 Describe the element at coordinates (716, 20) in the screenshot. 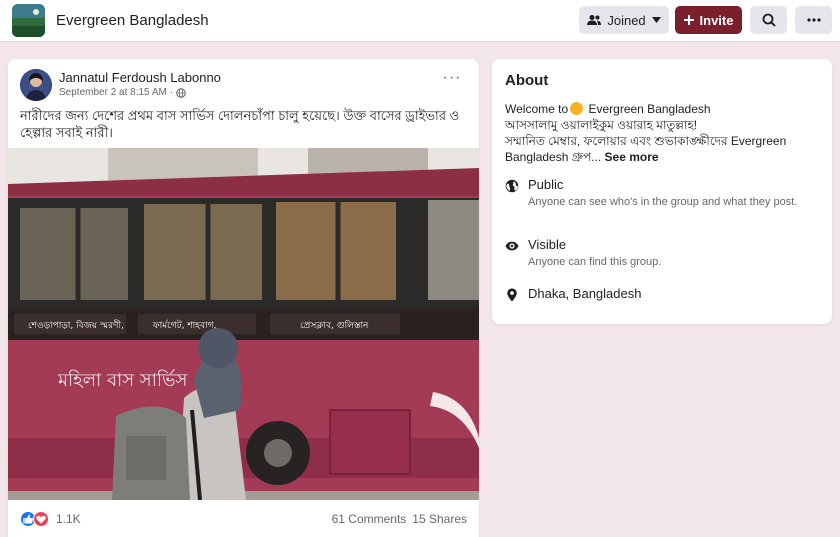

I see `invite-label: Invite` at that location.